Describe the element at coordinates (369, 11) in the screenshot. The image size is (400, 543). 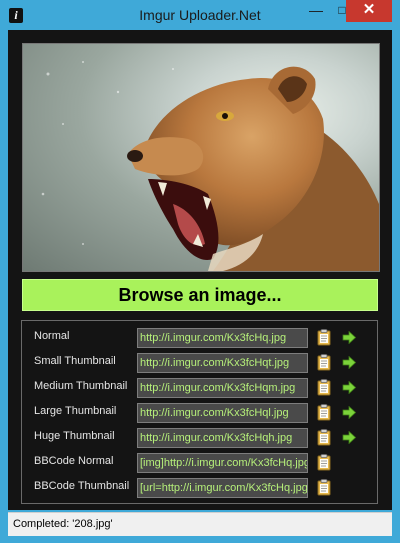
I see `close-button: ✕` at that location.